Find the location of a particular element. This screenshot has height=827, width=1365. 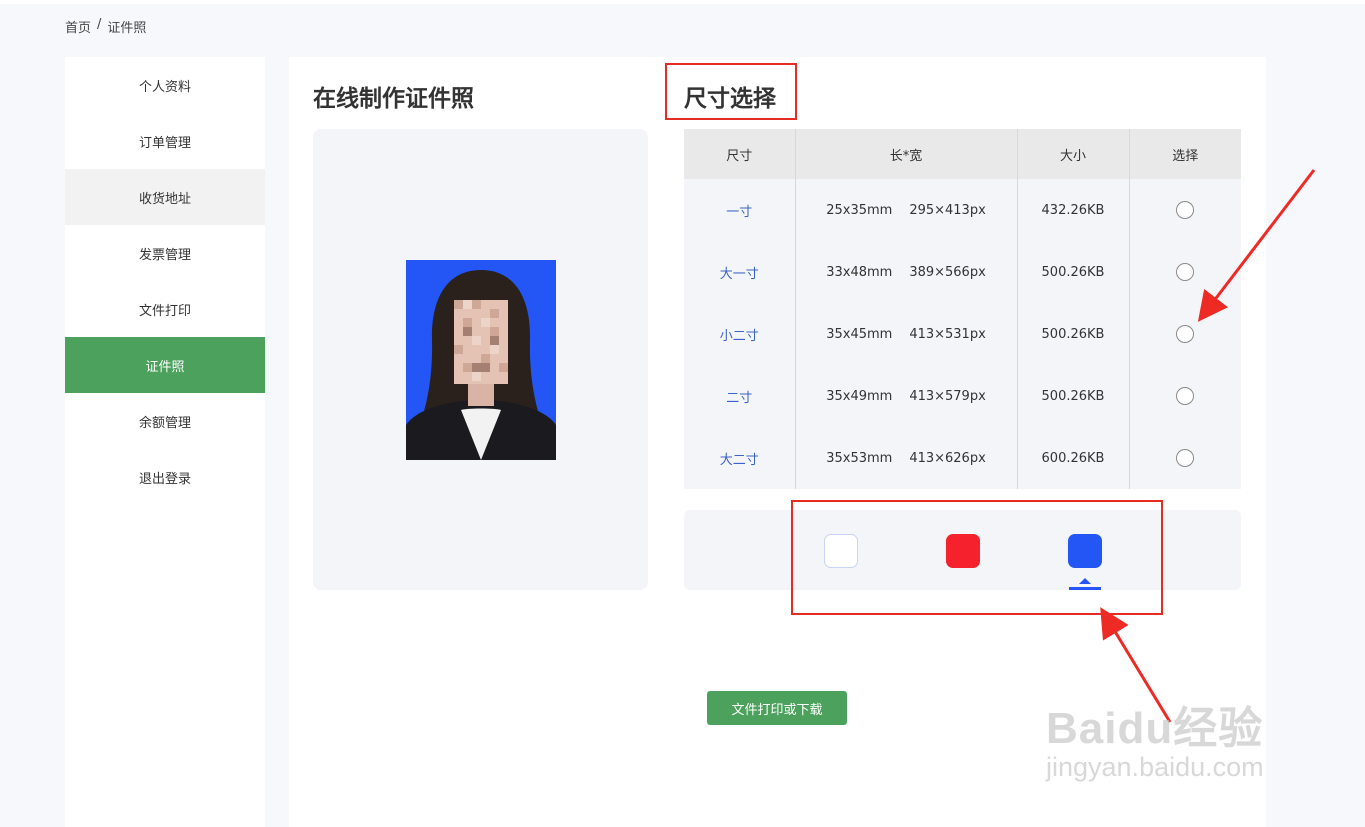

size-name: 一寸 is located at coordinates (740, 210).